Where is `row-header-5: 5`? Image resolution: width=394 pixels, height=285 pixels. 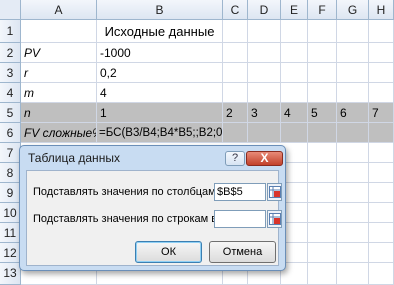
row-header-5: 5 is located at coordinates (10, 113).